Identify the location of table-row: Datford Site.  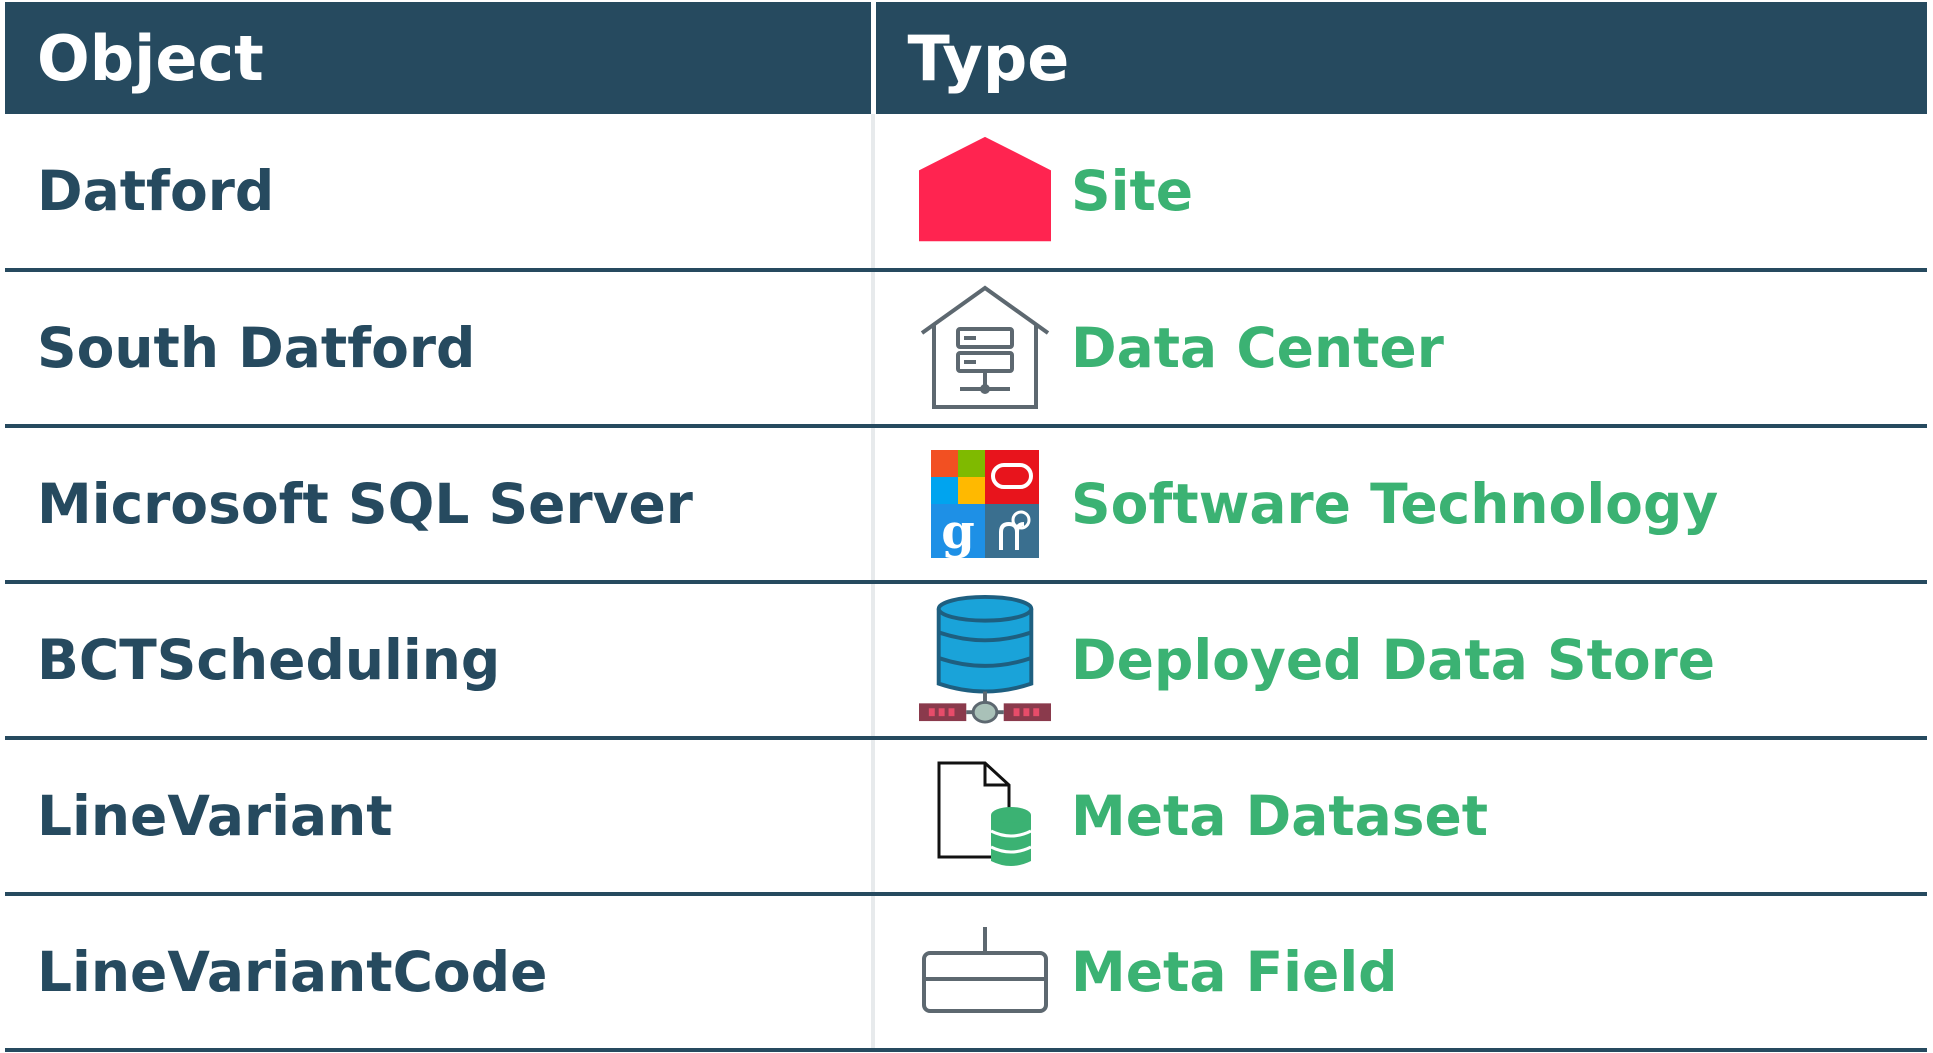
(966, 193).